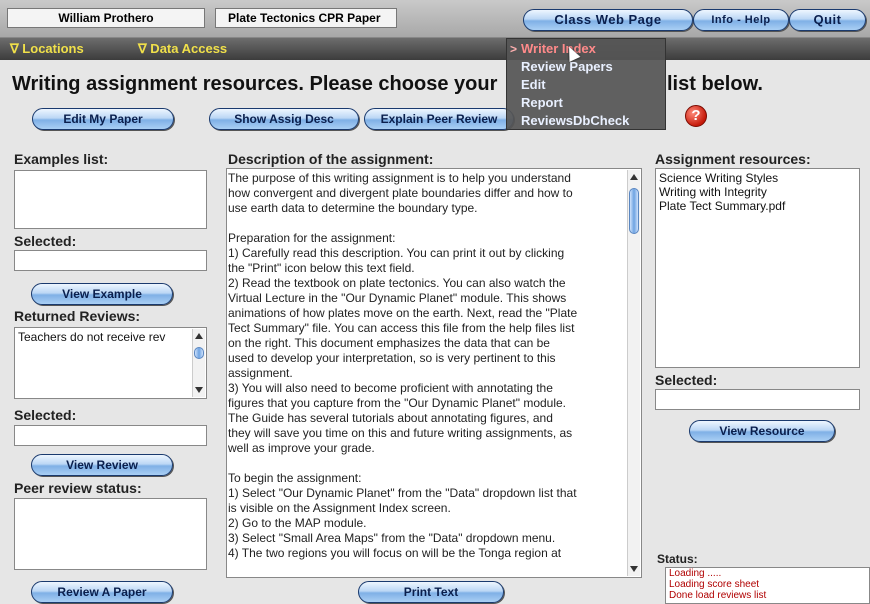 The image size is (870, 604). What do you see at coordinates (439, 119) in the screenshot?
I see `explain-peer-review-button: Explain Peer Review` at bounding box center [439, 119].